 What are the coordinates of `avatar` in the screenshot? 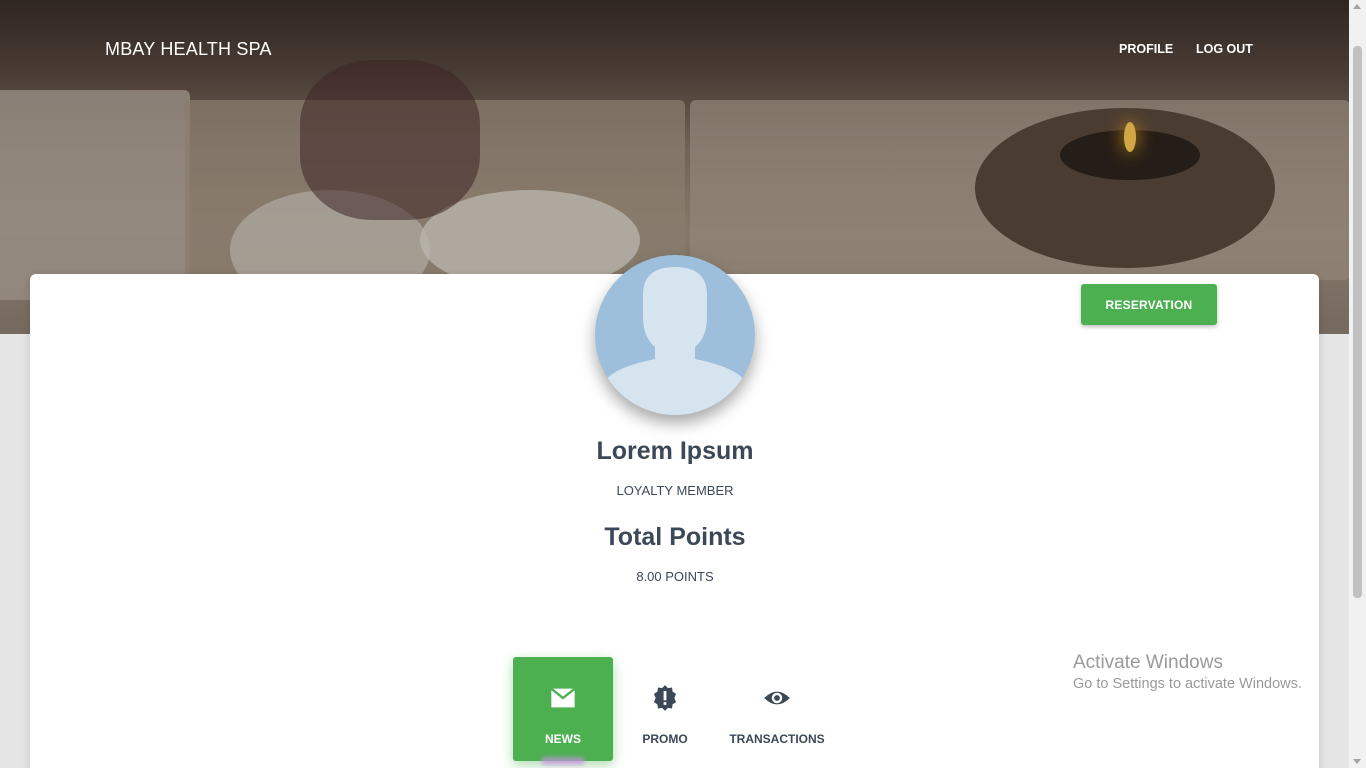 It's located at (675, 335).